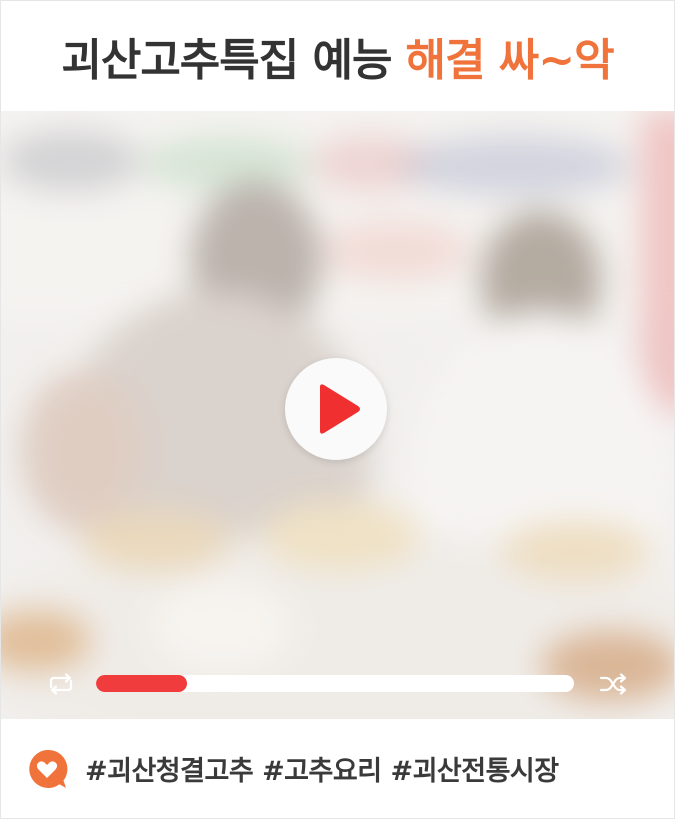 The width and height of the screenshot is (675, 819). I want to click on progress-fill, so click(141, 683).